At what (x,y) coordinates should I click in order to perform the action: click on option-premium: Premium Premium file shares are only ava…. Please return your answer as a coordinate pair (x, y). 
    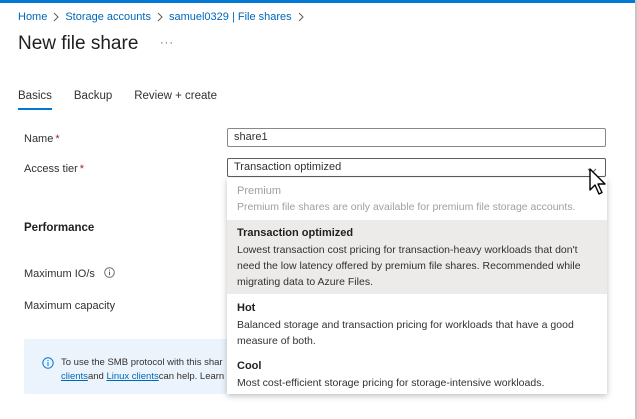
    Looking at the image, I should click on (417, 199).